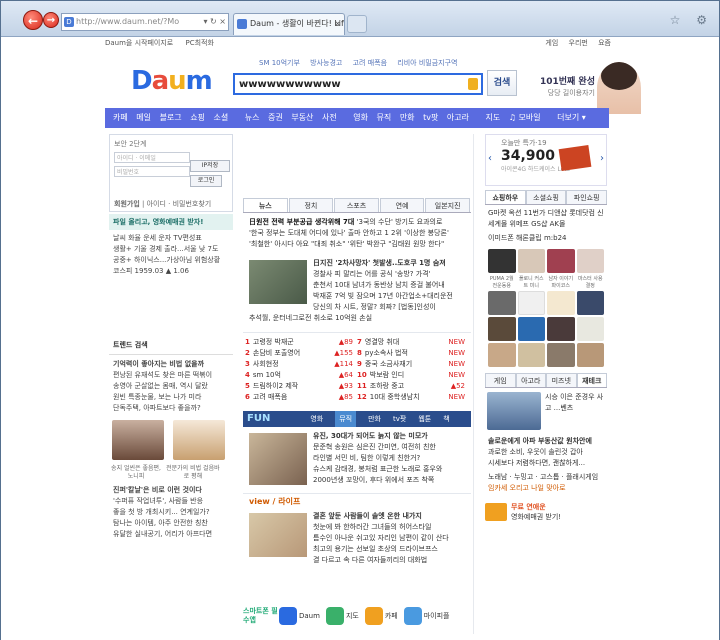  What do you see at coordinates (297, 244) in the screenshot?
I see `headline: '최철한' 아시다 아요 "대죄 취소"` at bounding box center [297, 244].